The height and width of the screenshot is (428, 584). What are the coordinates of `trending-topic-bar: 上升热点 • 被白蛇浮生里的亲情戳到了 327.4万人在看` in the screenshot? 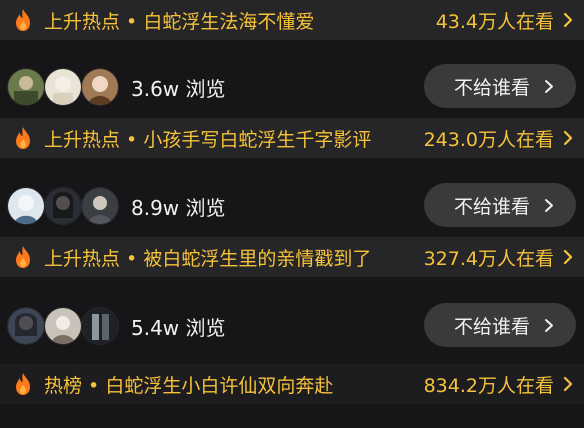 It's located at (292, 257).